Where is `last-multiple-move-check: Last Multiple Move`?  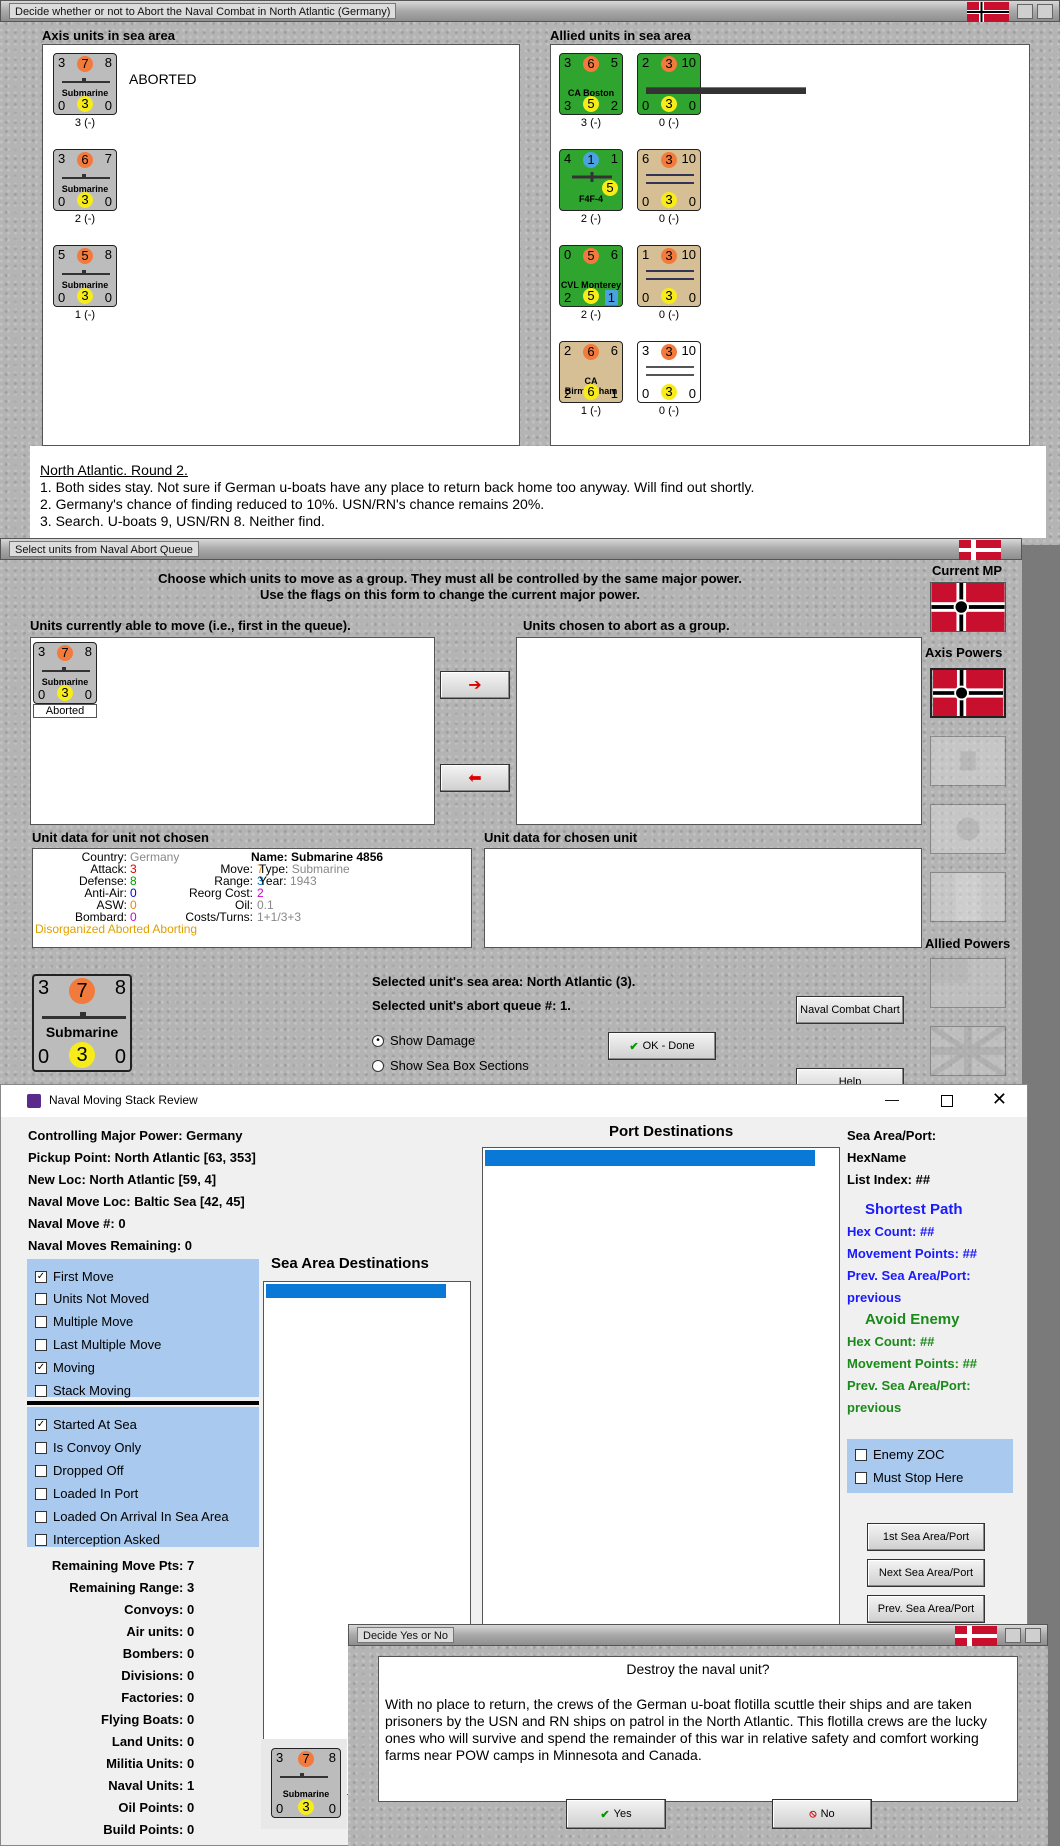
last-multiple-move-check: Last Multiple Move is located at coordinates (98, 1344).